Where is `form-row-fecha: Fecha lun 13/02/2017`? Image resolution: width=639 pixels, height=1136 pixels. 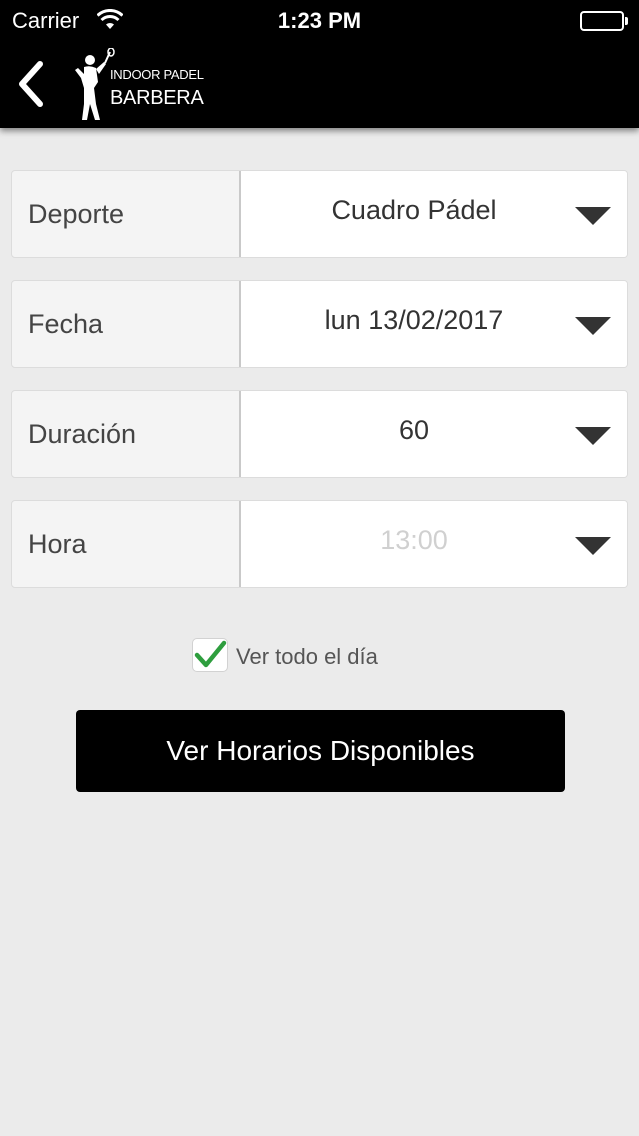
form-row-fecha: Fecha lun 13/02/2017 is located at coordinates (319, 324).